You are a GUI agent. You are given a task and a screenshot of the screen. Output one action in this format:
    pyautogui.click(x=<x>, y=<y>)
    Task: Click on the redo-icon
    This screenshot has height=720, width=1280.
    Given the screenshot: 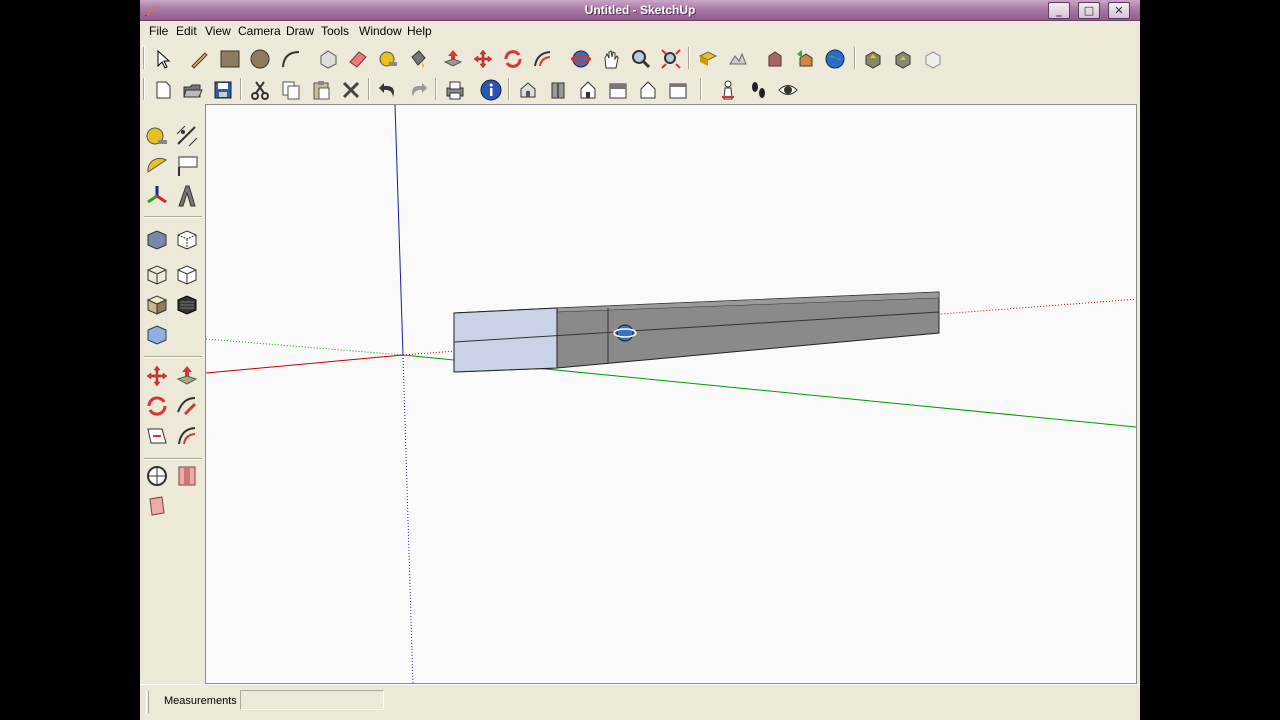 What is the action you would take?
    pyautogui.click(x=418, y=89)
    